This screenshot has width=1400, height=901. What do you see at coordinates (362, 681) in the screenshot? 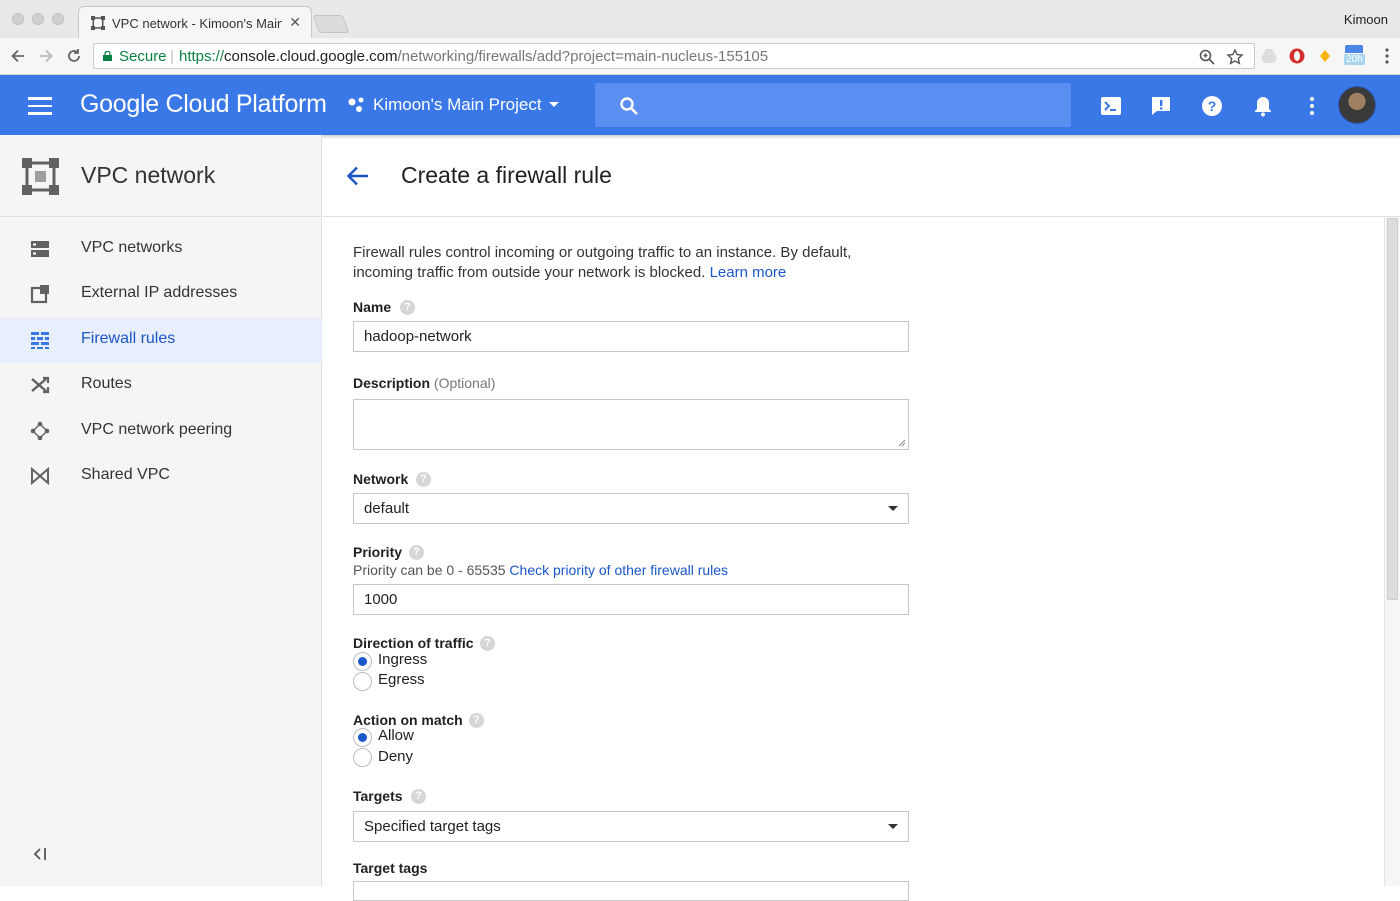
I see `egress-radio` at bounding box center [362, 681].